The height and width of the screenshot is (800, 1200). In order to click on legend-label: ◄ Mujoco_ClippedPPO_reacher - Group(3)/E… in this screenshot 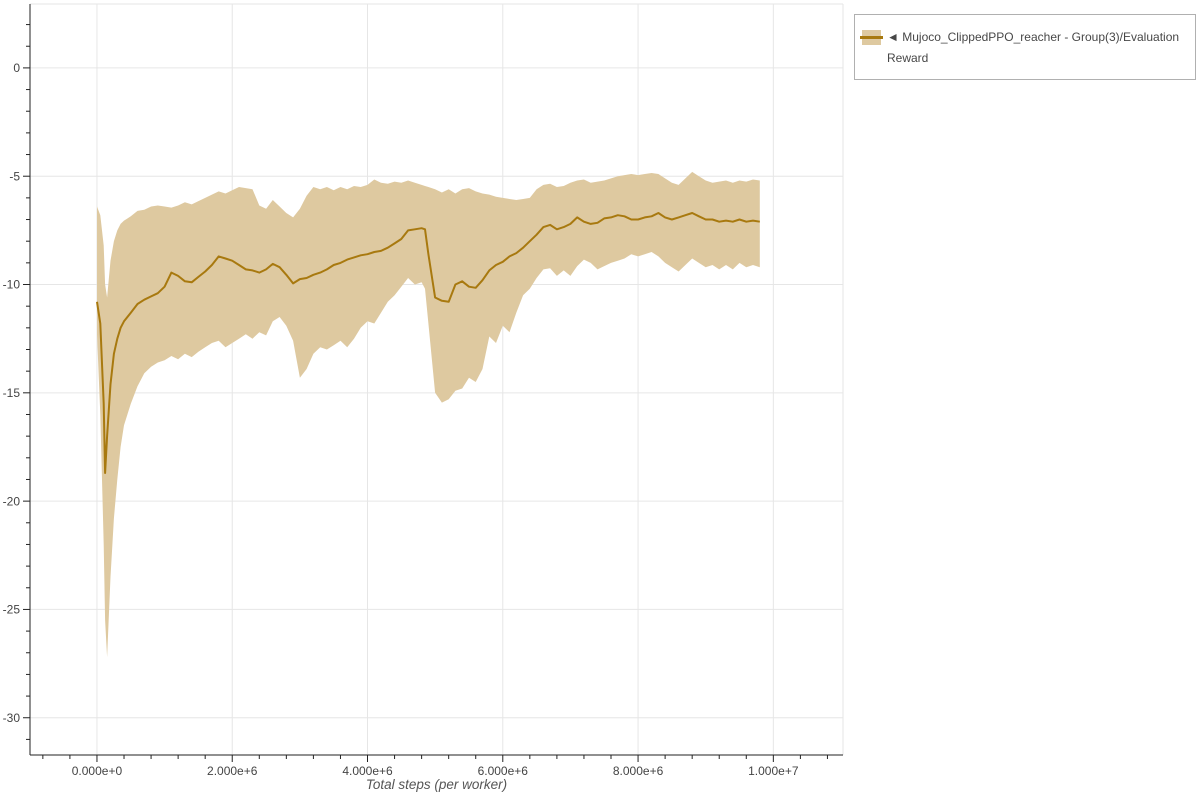, I will do `click(1036, 48)`.